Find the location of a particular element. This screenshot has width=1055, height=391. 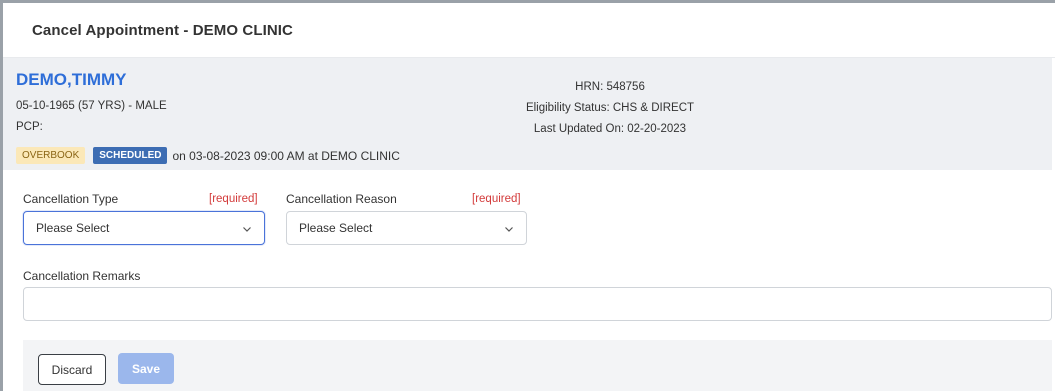

patient-hrn: HRN: 548756 is located at coordinates (610, 87).